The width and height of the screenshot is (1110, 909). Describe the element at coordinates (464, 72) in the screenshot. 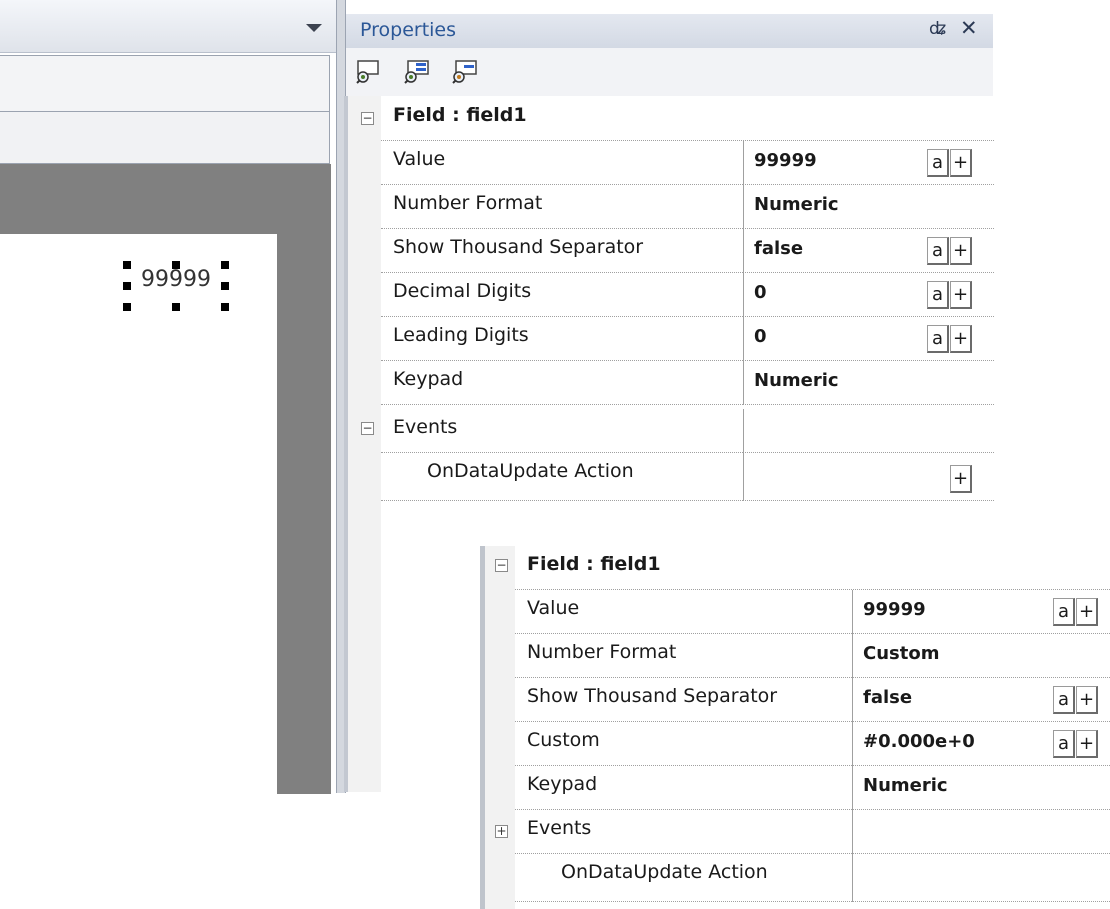

I see `filter-property-icon` at that location.